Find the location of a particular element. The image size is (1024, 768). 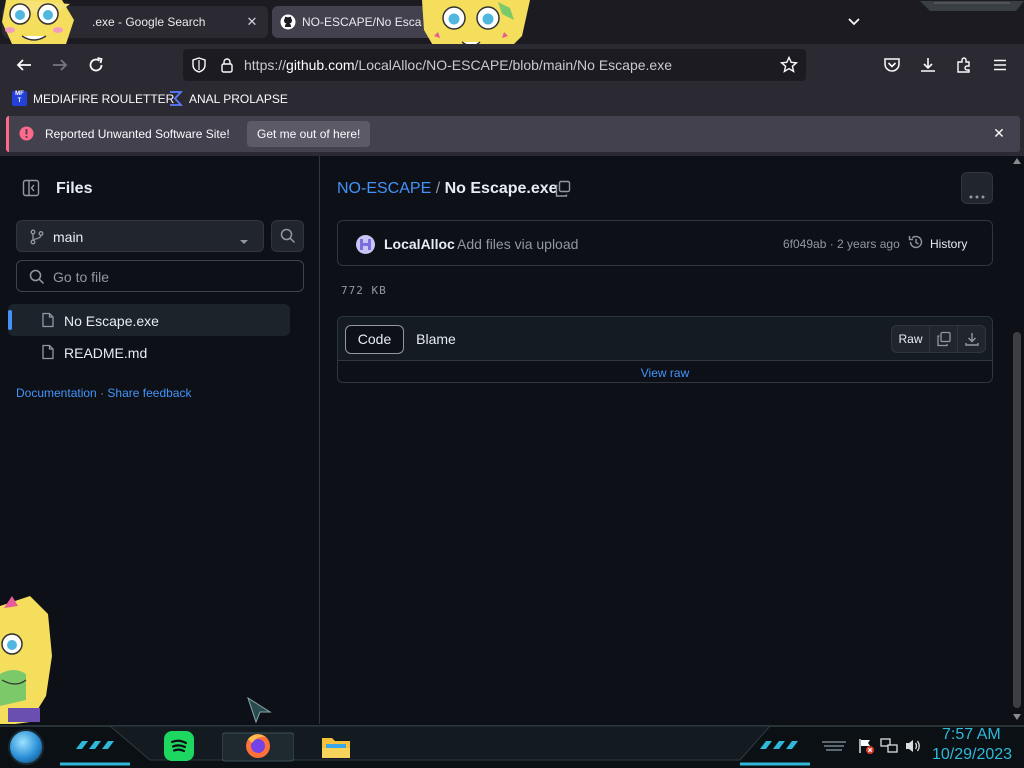

bookmark-label: ANAL PROLAPSE is located at coordinates (238, 98).